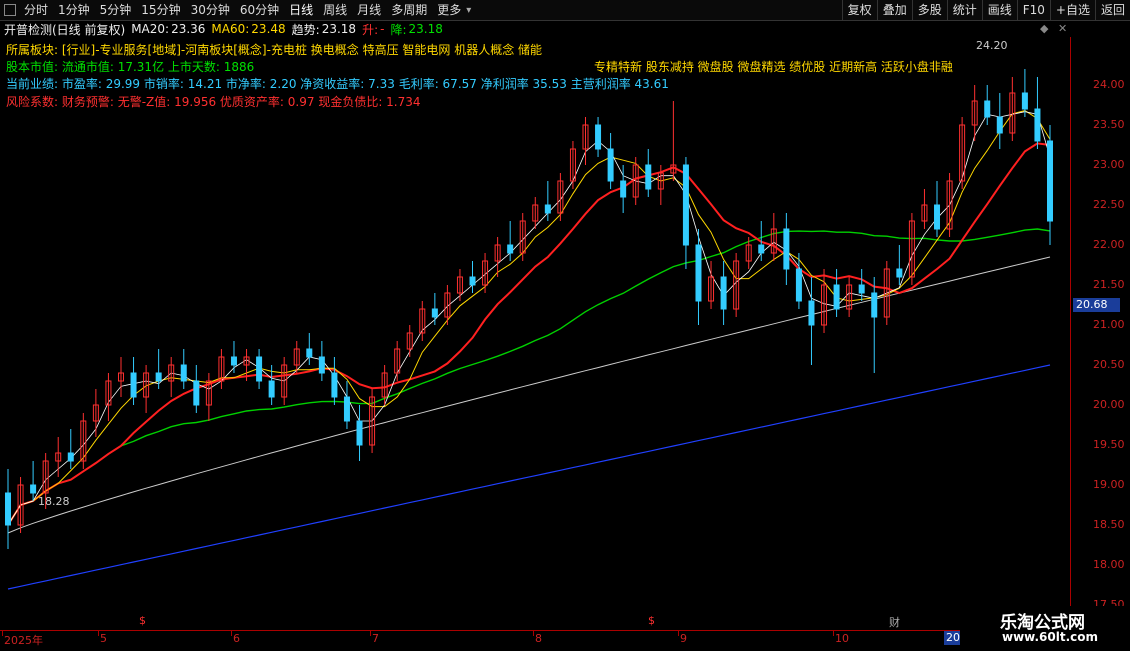 This screenshot has height=651, width=1130. I want to click on low-annotation: 18.28, so click(54, 501).